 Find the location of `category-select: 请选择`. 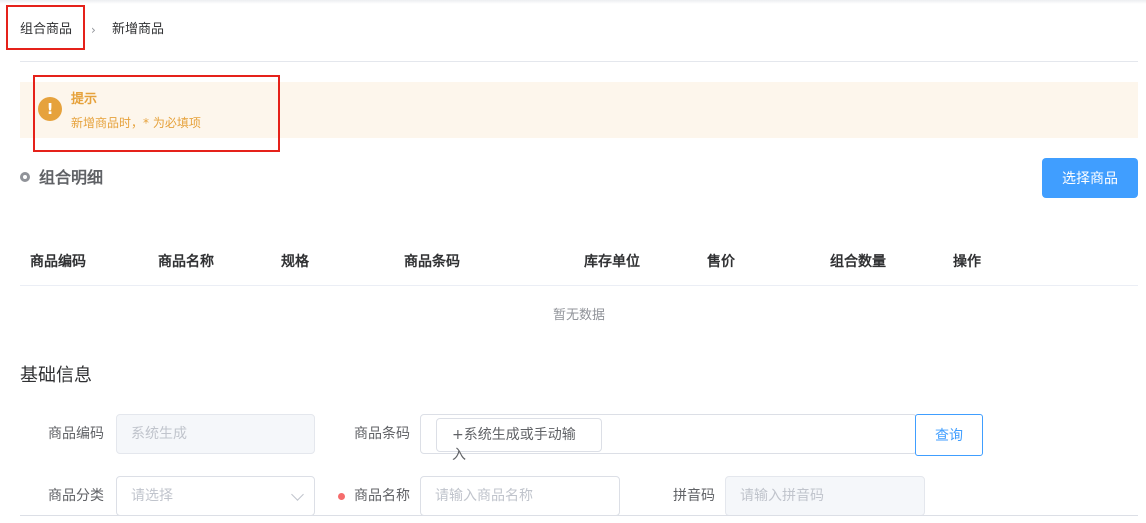

category-select: 请选择 is located at coordinates (215, 496).